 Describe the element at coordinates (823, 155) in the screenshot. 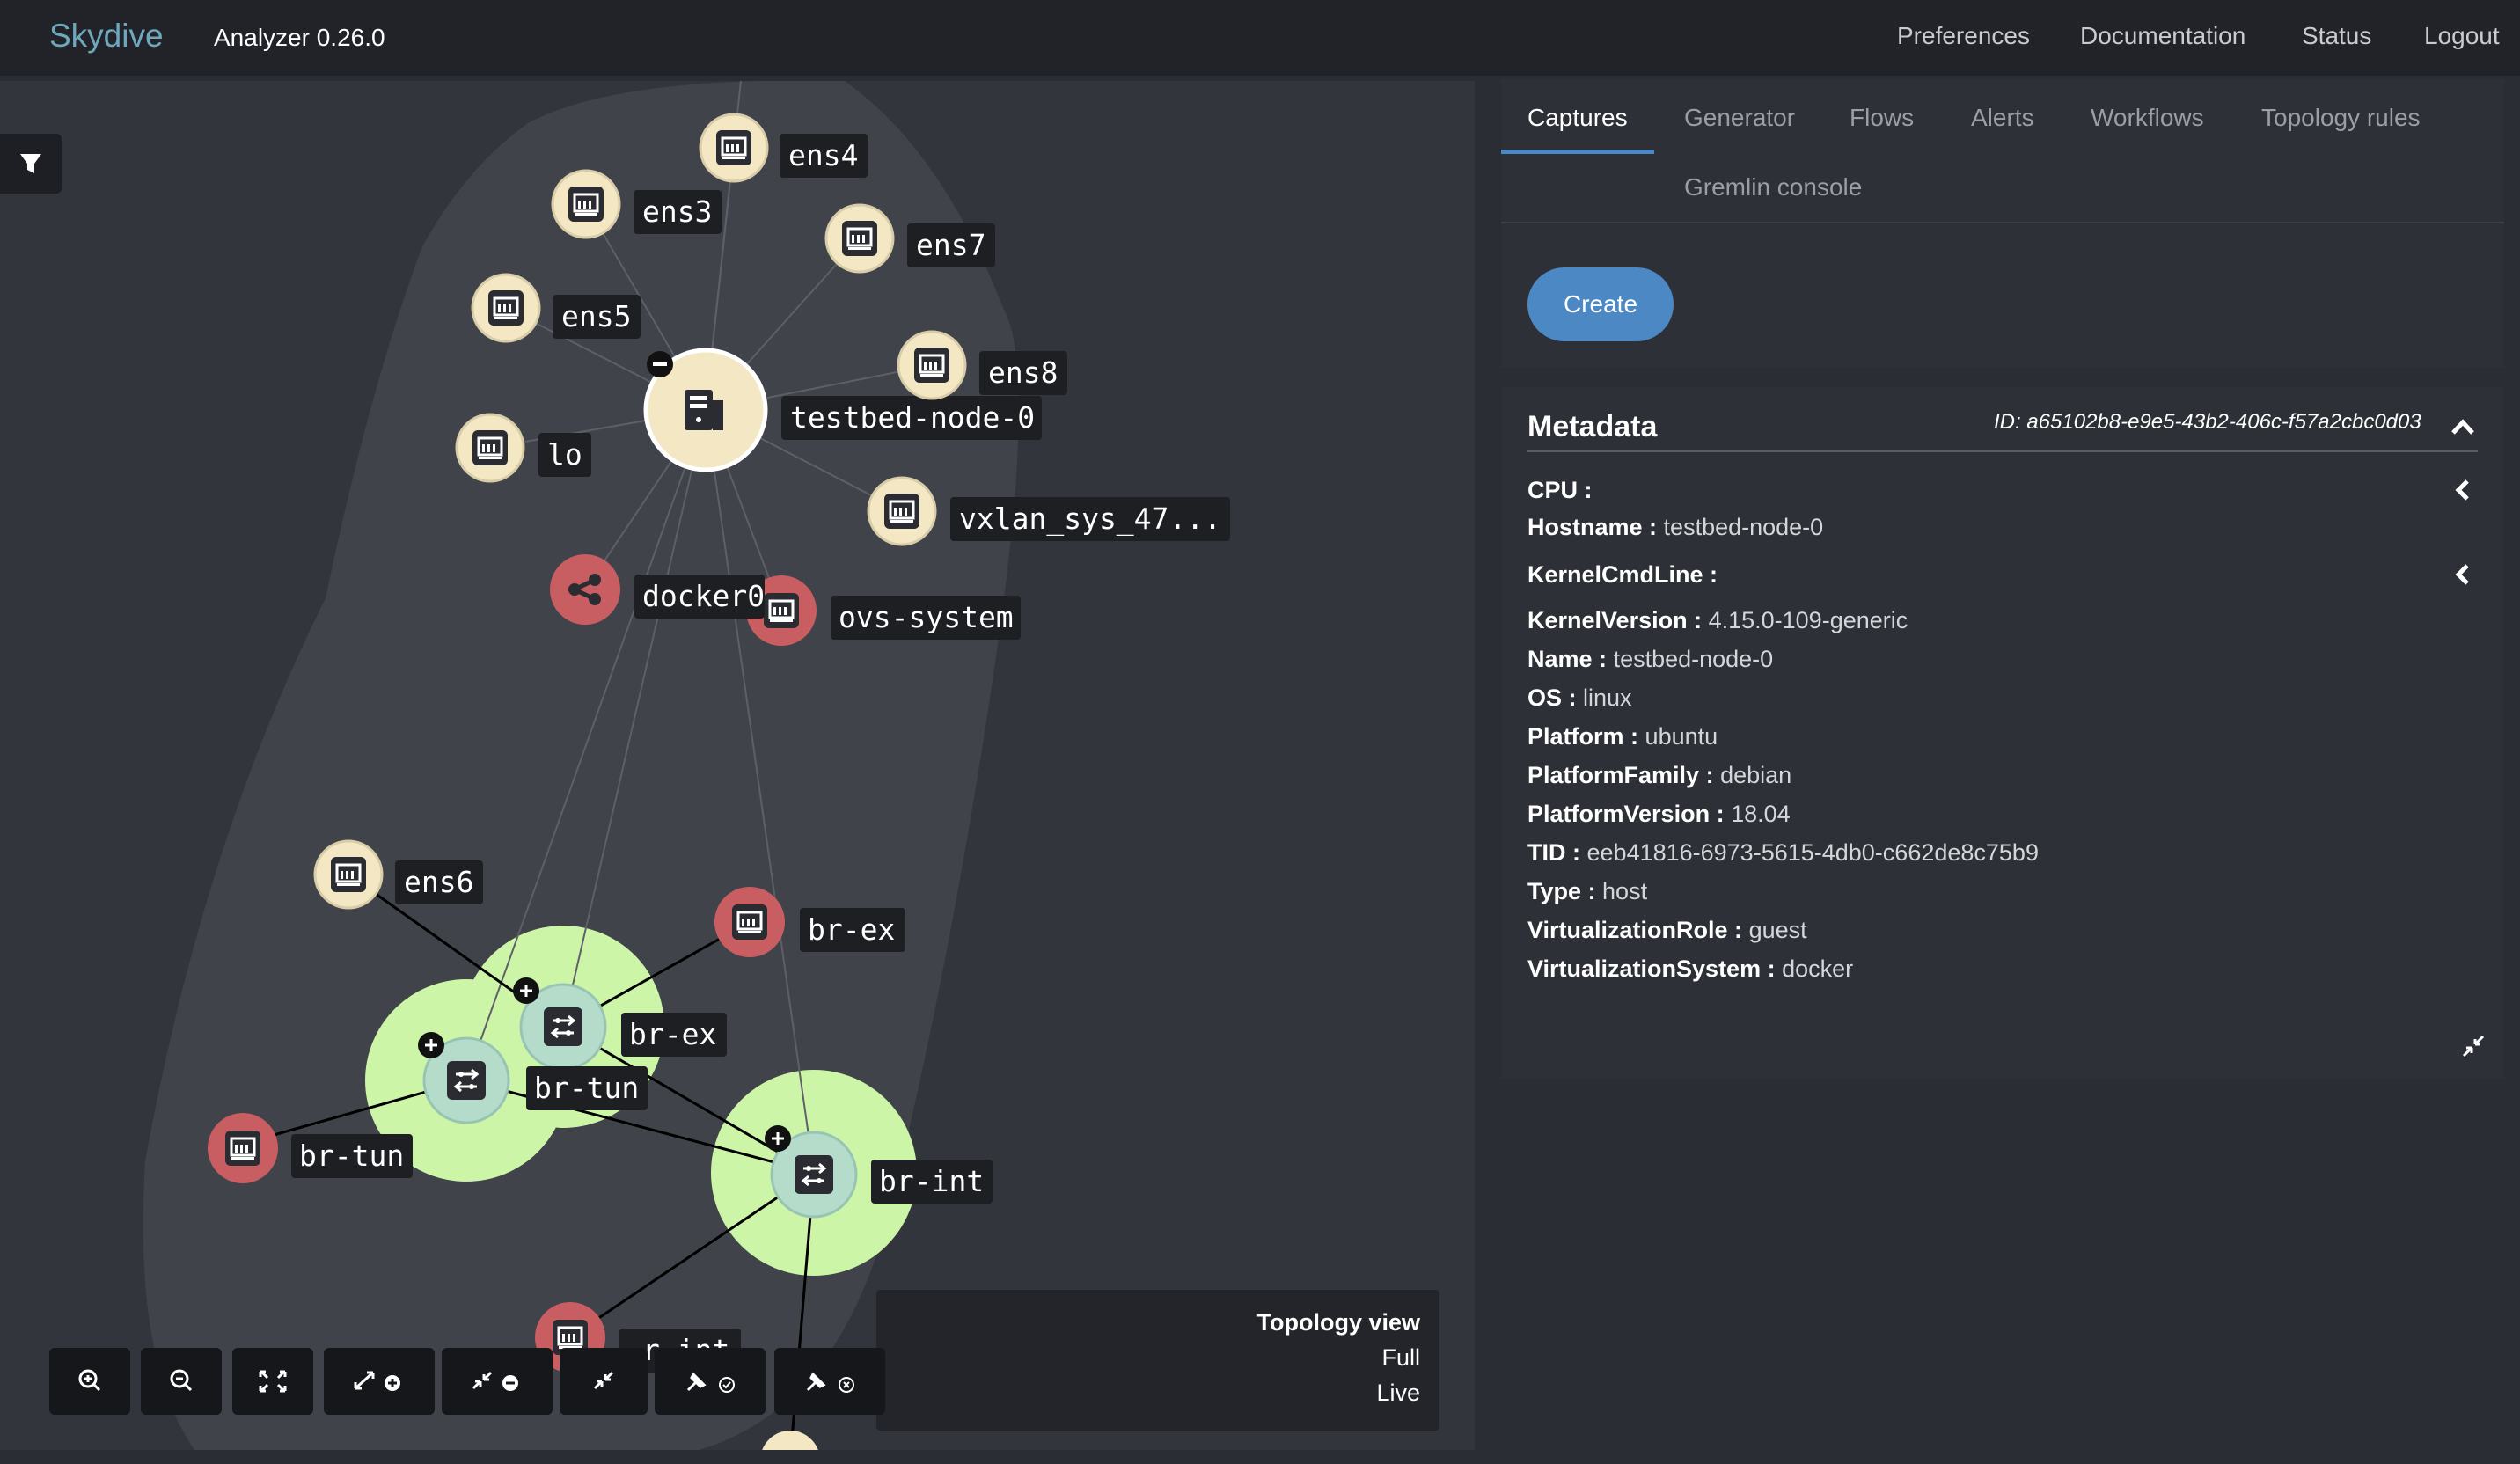

I see `label-ens4: ens4` at that location.